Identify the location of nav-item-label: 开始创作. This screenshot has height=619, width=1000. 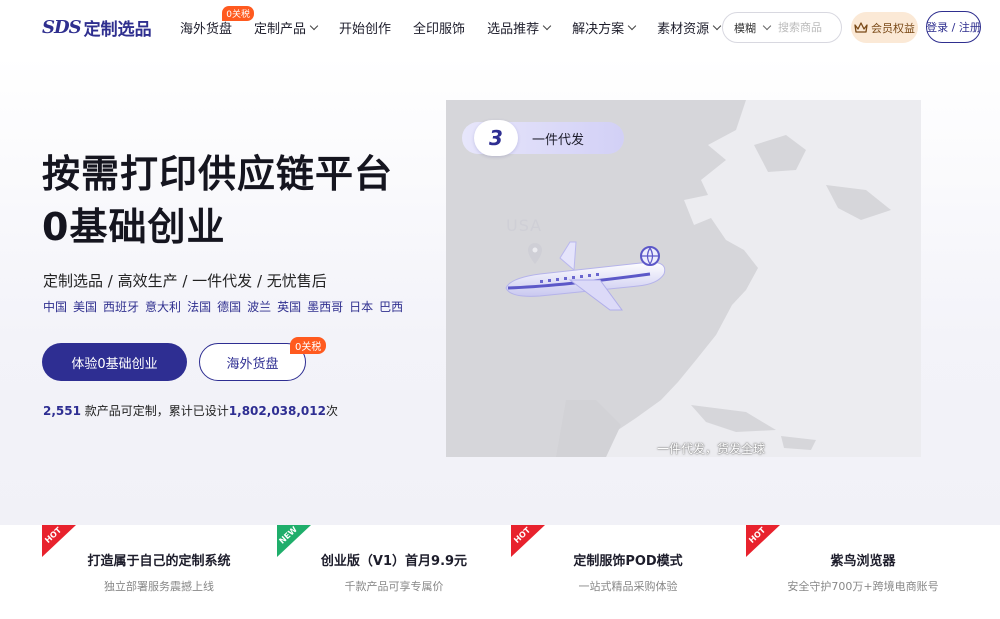
(365, 29).